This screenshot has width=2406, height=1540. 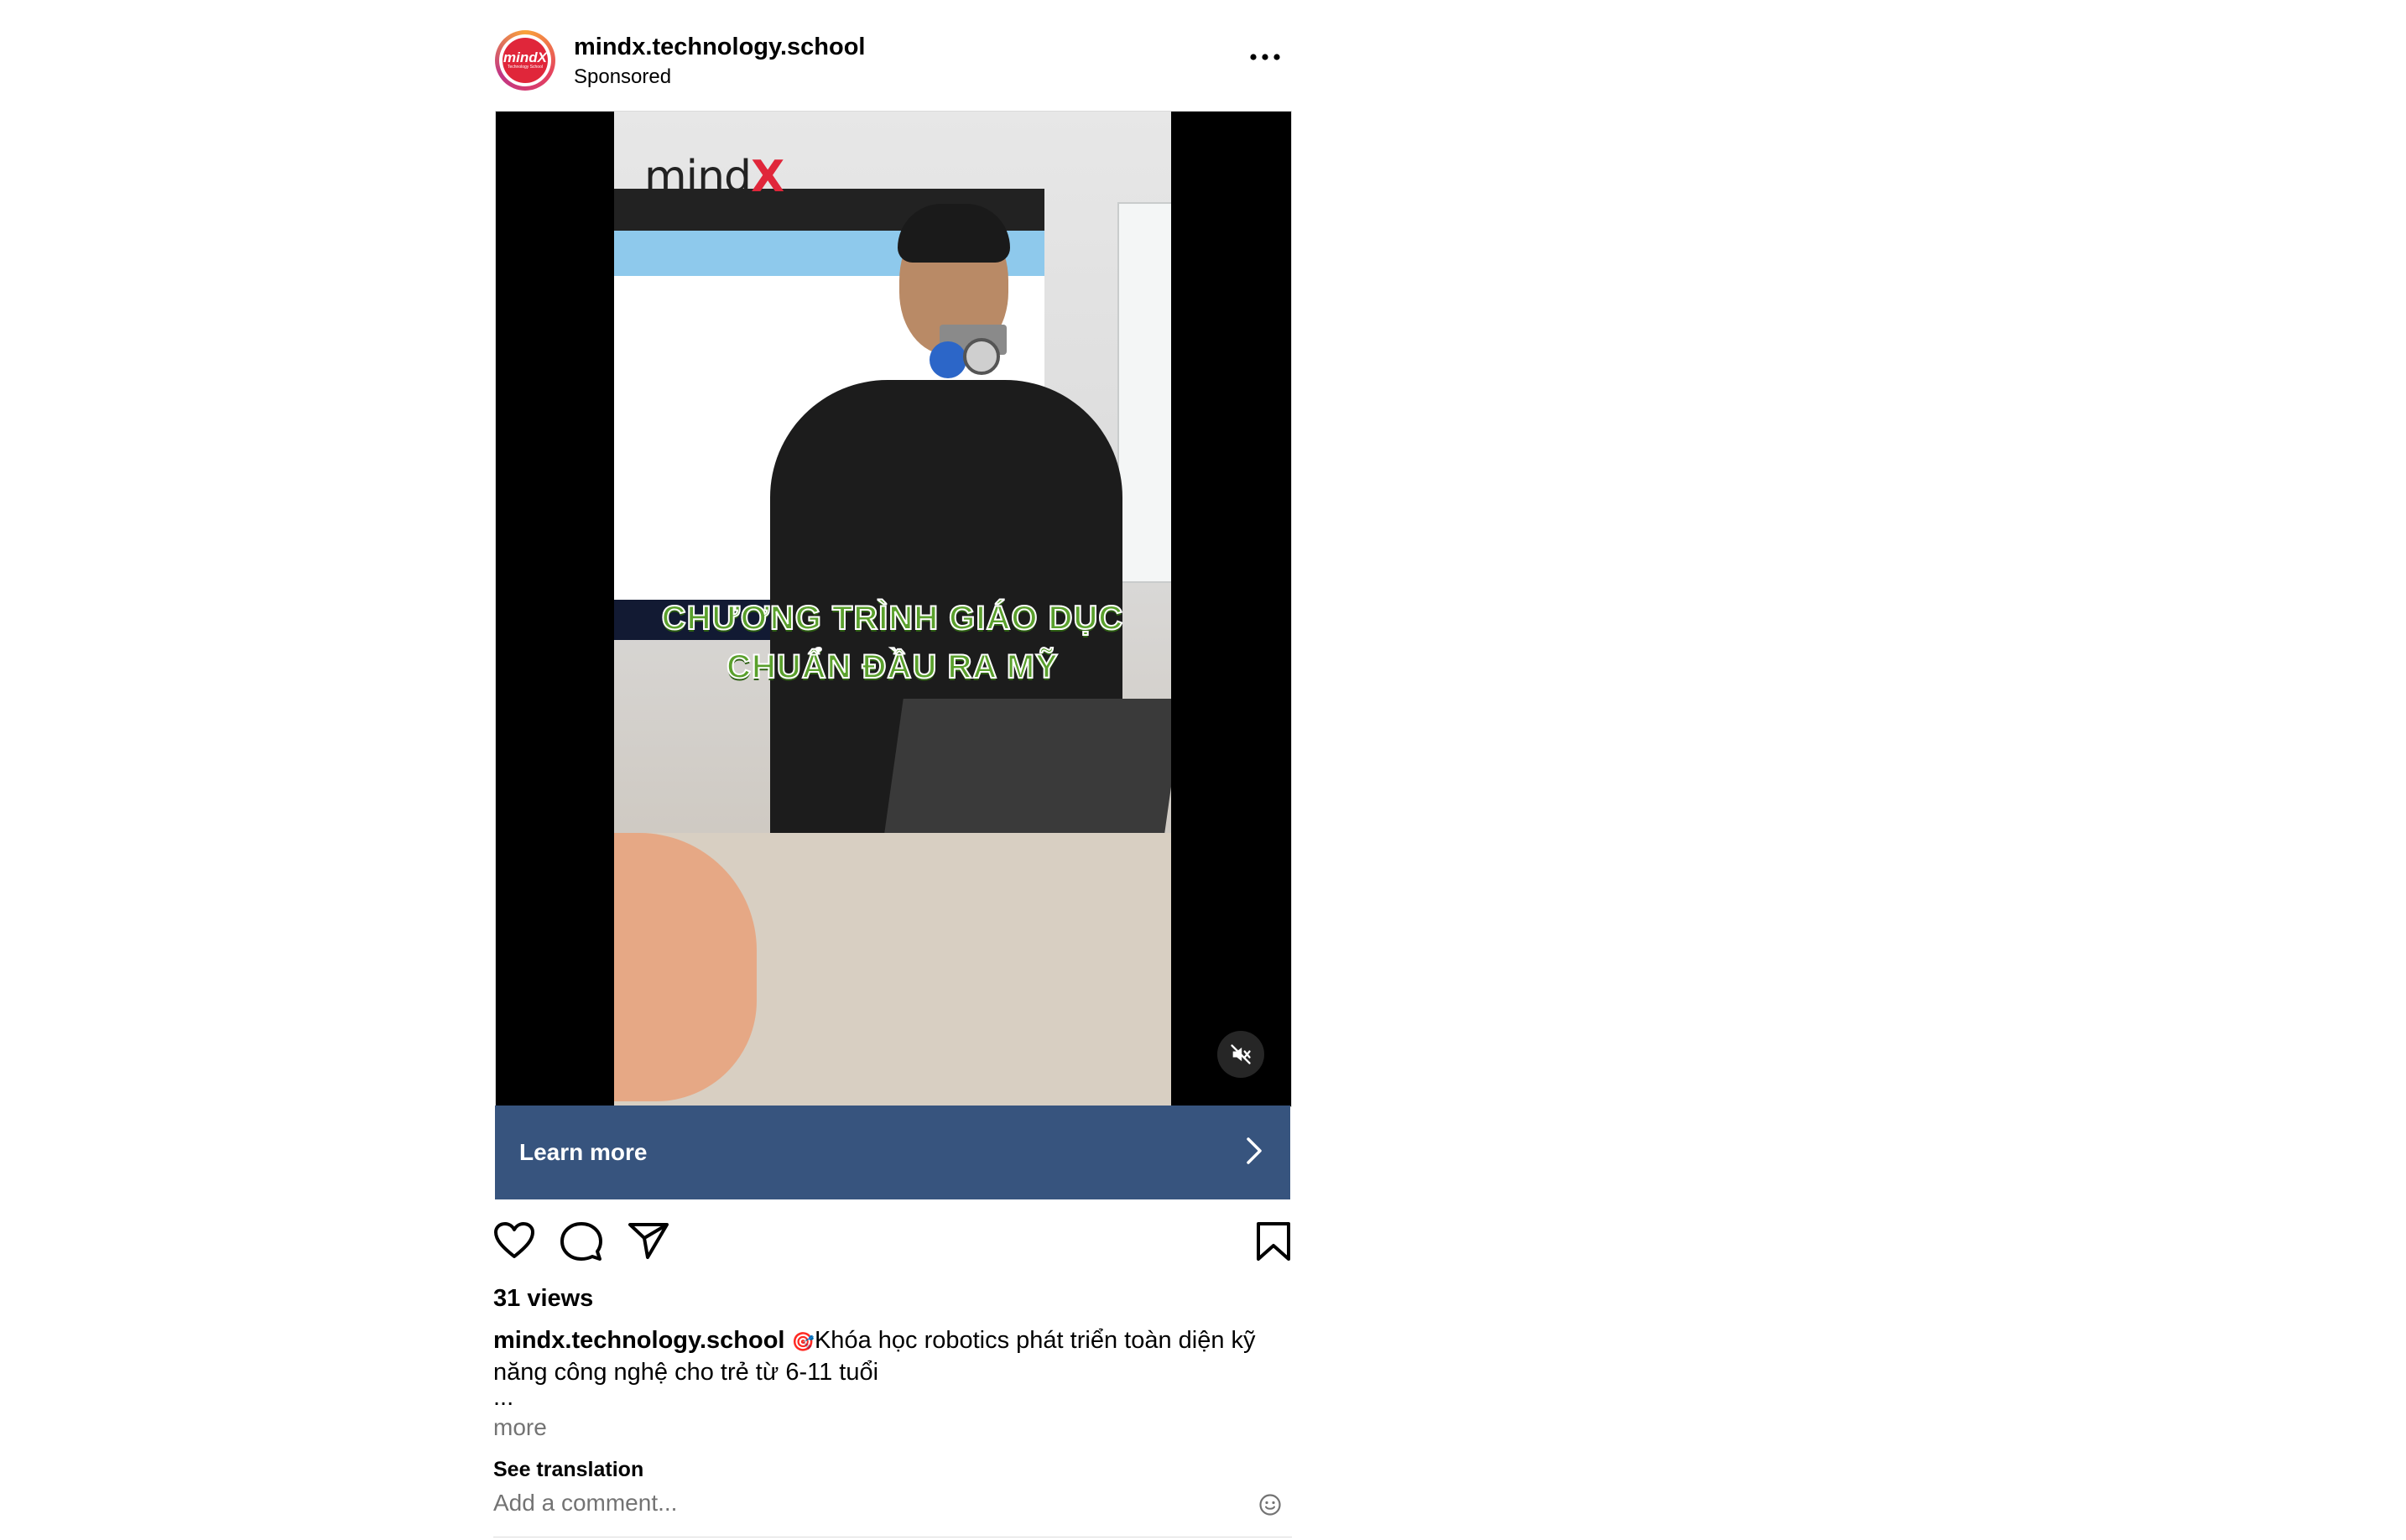 I want to click on more-options-icon, so click(x=1265, y=57).